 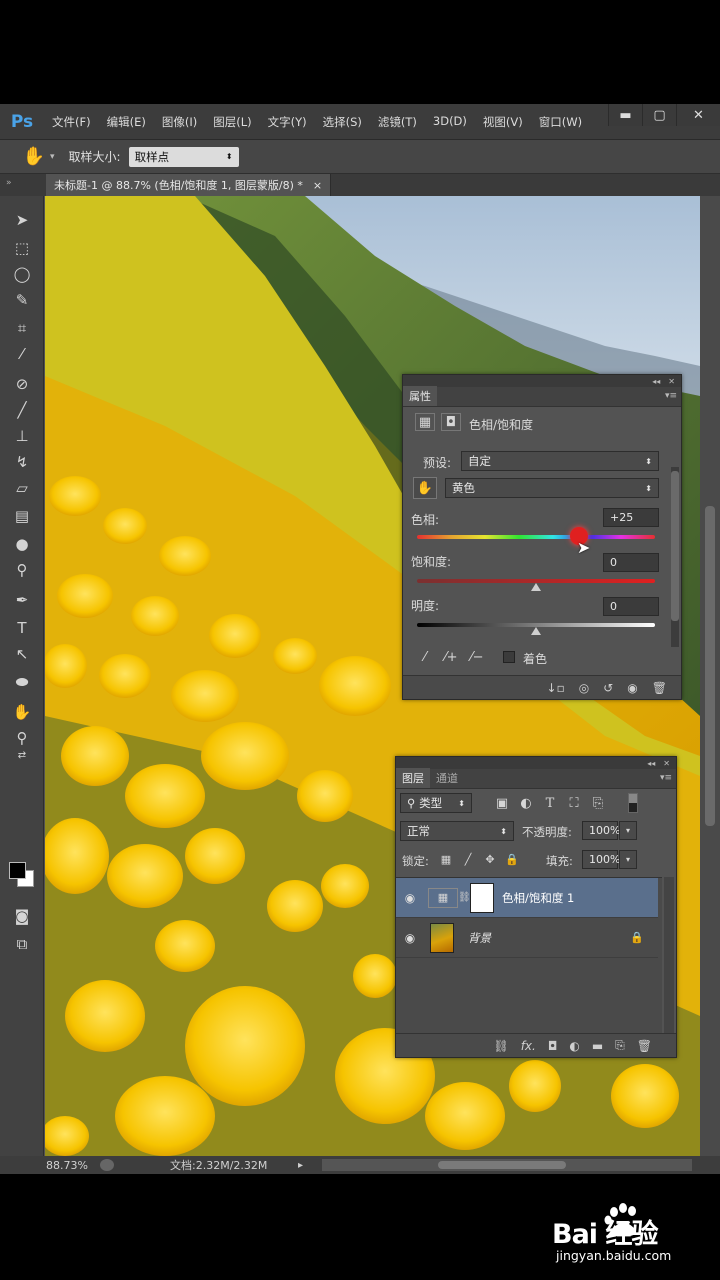 What do you see at coordinates (659, 688) in the screenshot?
I see `delete-trash-icon: 🗑` at bounding box center [659, 688].